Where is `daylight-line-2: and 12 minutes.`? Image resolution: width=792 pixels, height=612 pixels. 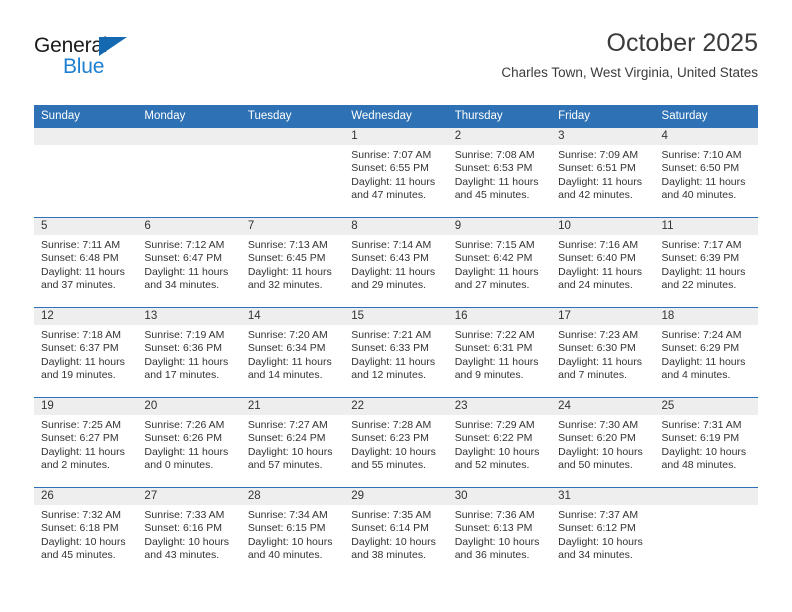
daylight-line-2: and 12 minutes. is located at coordinates (388, 375).